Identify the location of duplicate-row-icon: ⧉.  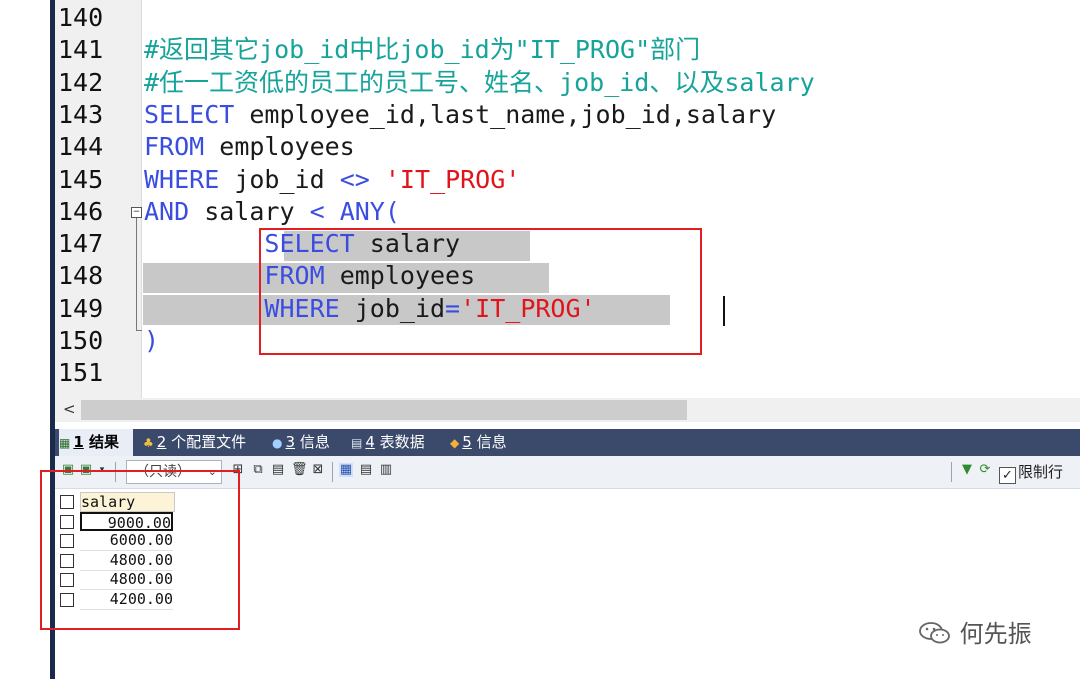
(258, 470).